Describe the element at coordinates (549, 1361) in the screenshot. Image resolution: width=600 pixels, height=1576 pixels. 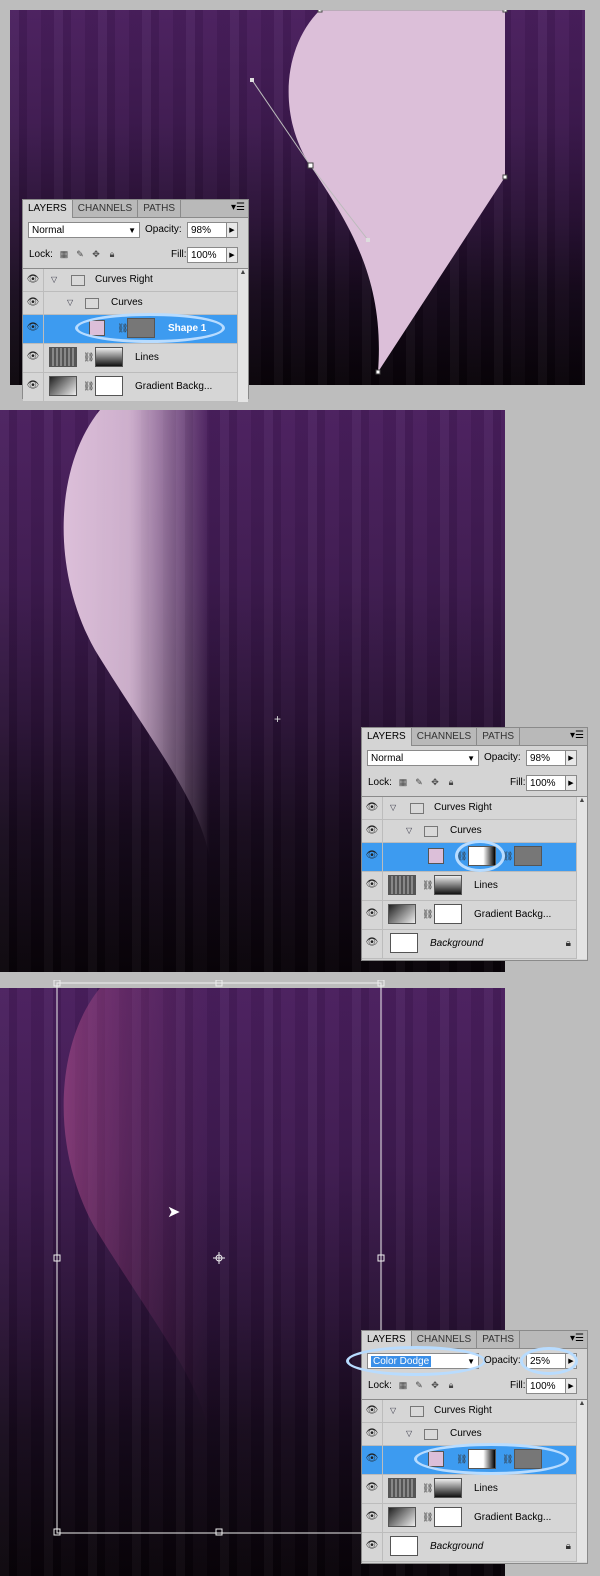
I see `opacity-highlight-ring` at that location.